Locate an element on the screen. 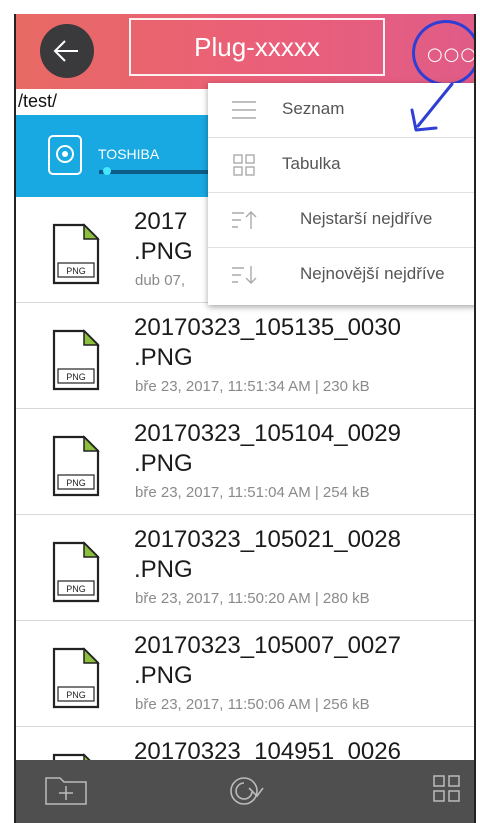  file-name: 20170323_105104_0029 .PNG is located at coordinates (267, 448).